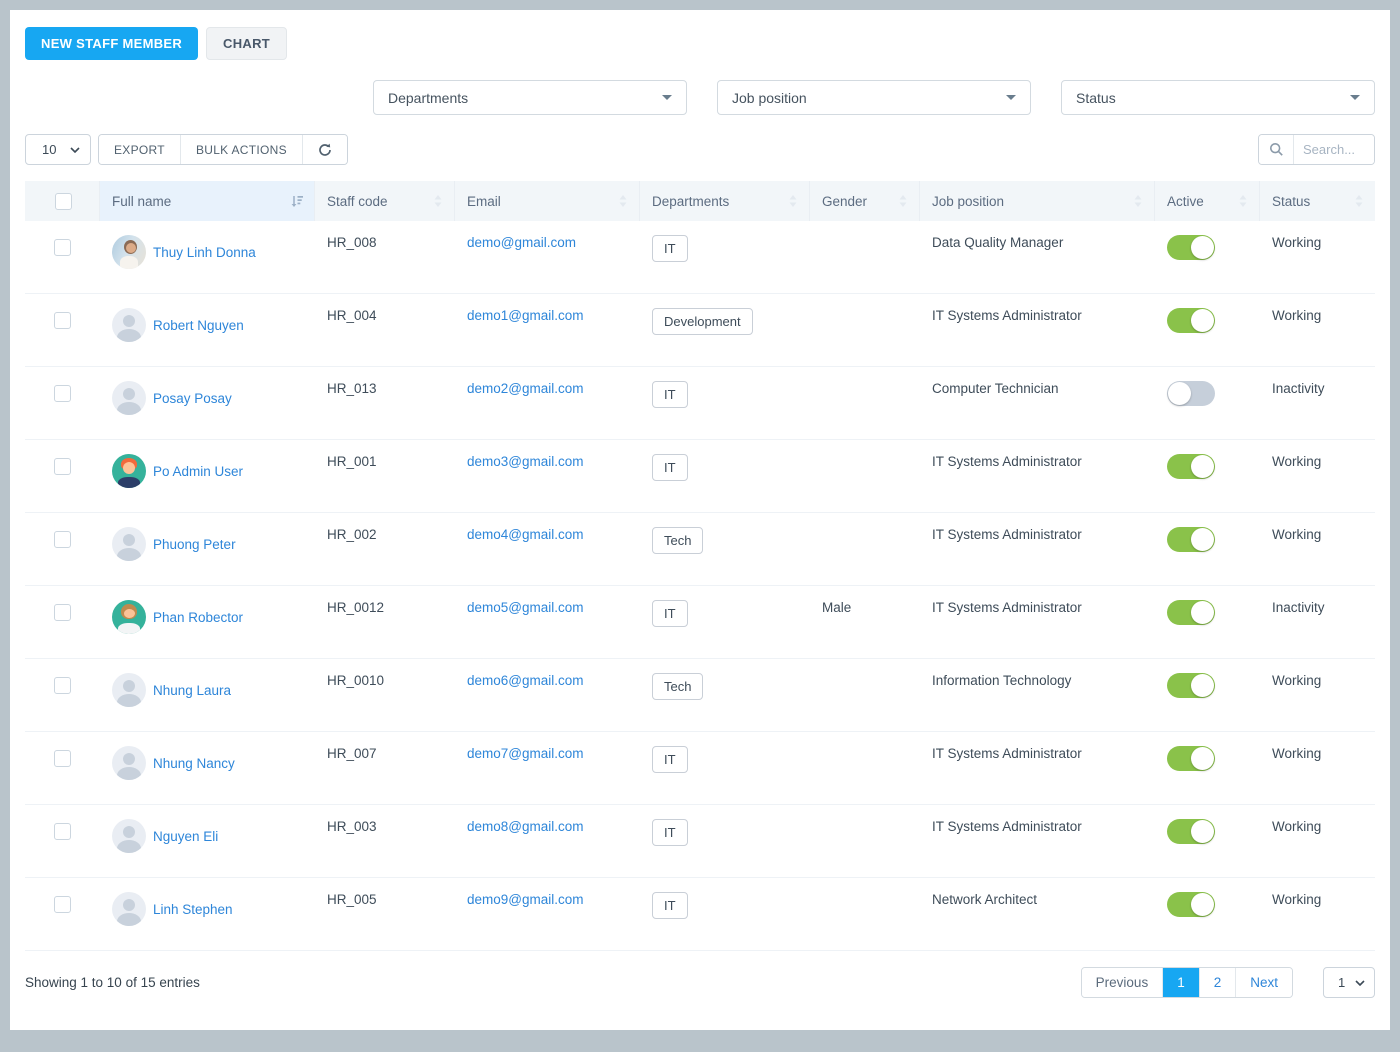 The height and width of the screenshot is (1052, 1400). What do you see at coordinates (1317, 201) in the screenshot?
I see `header-status: Status` at bounding box center [1317, 201].